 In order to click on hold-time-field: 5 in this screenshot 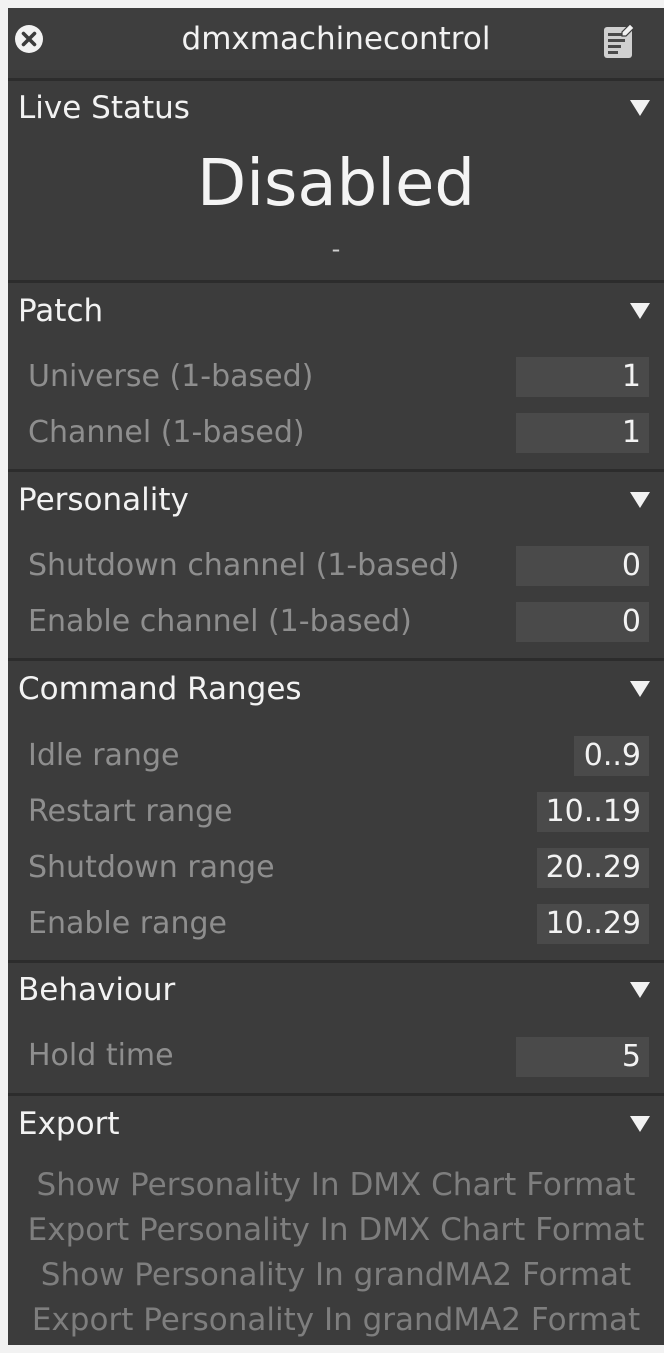, I will do `click(582, 1057)`.